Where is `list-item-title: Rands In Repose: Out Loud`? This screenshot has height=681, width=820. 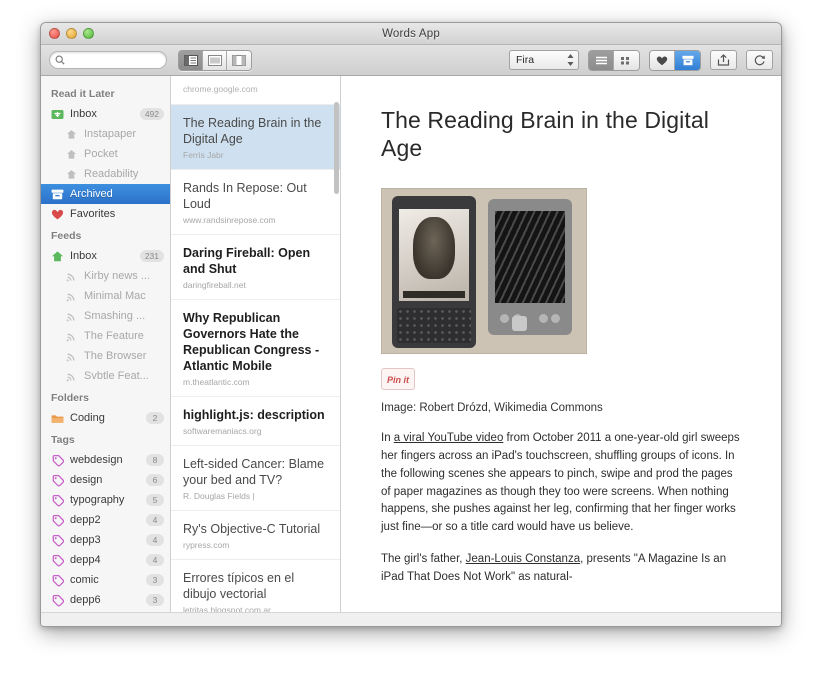
list-item-title: Rands In Repose: Out Loud is located at coordinates (245, 196).